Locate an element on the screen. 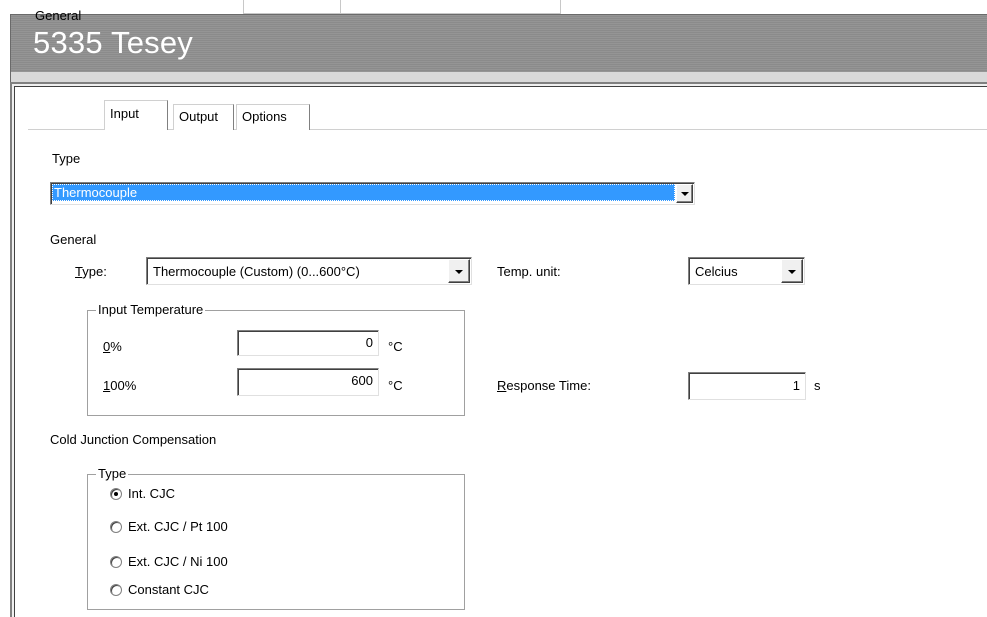 This screenshot has width=987, height=617. high-temperature-value: 600 is located at coordinates (362, 380).